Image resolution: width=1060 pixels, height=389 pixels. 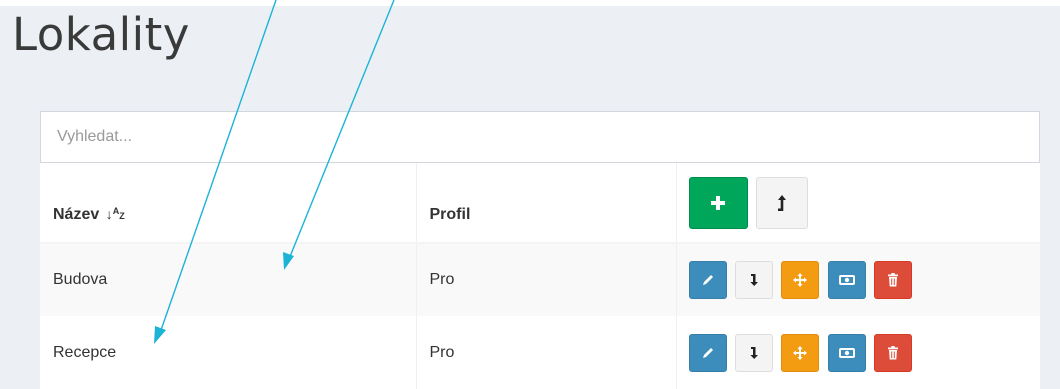 I want to click on arrow-up-icon, so click(x=781, y=202).